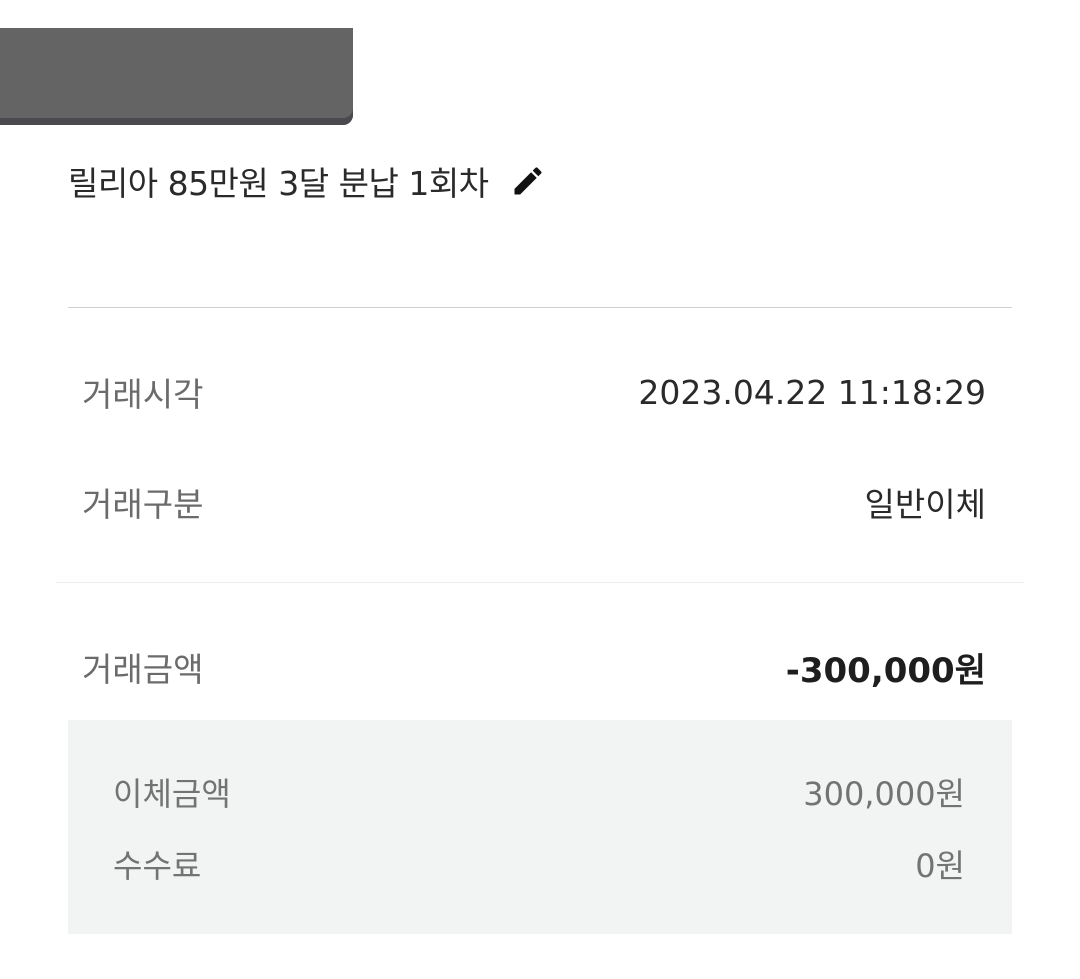  What do you see at coordinates (143, 394) in the screenshot?
I see `transaction-time-label: 거래시각` at bounding box center [143, 394].